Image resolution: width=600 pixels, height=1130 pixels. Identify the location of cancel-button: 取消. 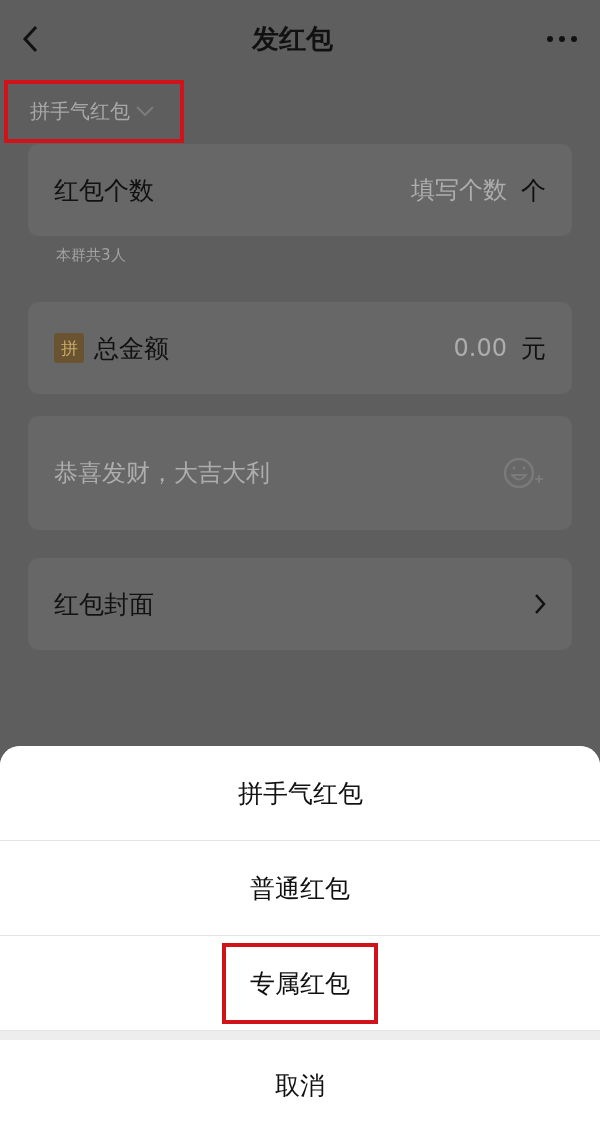
(300, 1085).